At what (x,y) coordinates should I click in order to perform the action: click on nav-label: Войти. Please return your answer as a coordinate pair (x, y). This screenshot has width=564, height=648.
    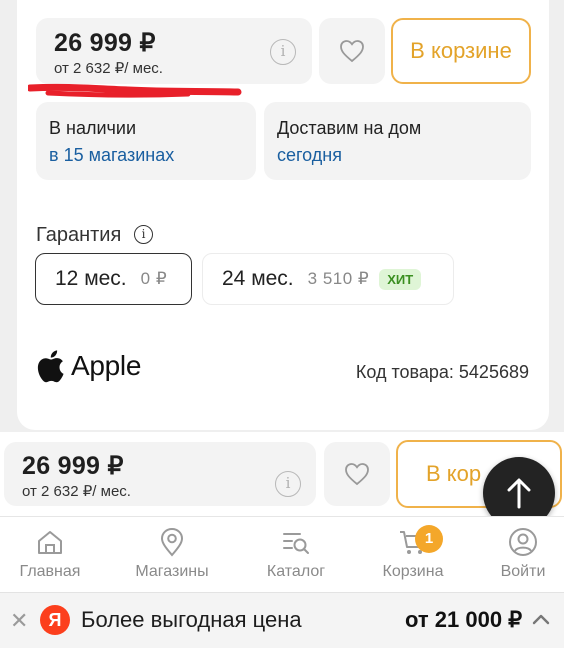
    Looking at the image, I should click on (523, 571).